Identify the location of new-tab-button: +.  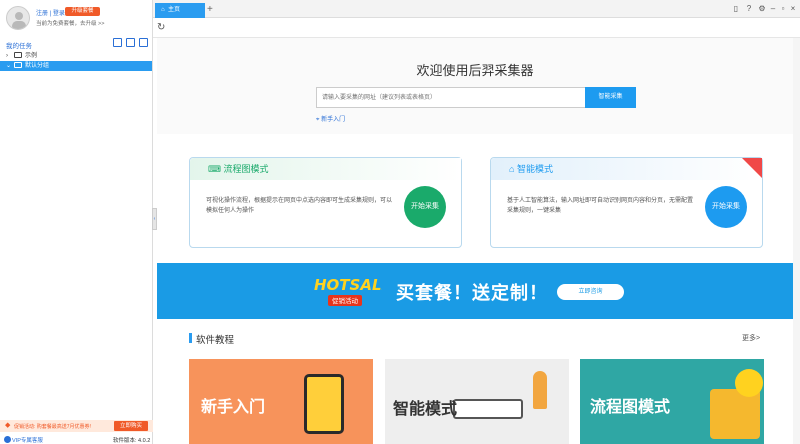
(210, 9).